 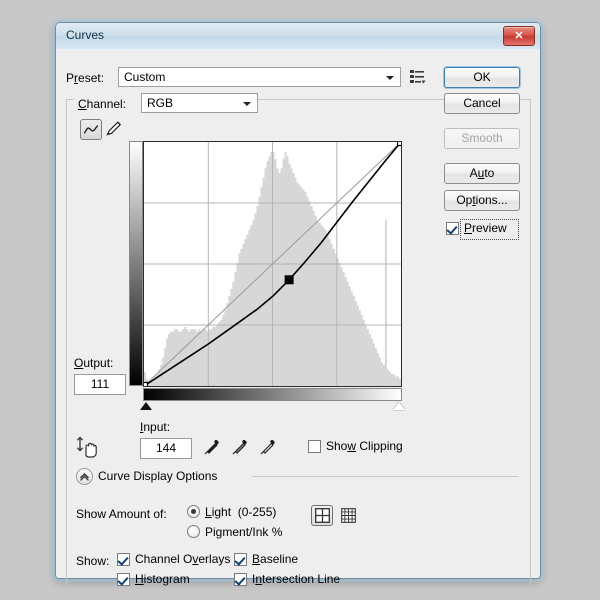 I want to click on close-icon: ✕, so click(x=519, y=36).